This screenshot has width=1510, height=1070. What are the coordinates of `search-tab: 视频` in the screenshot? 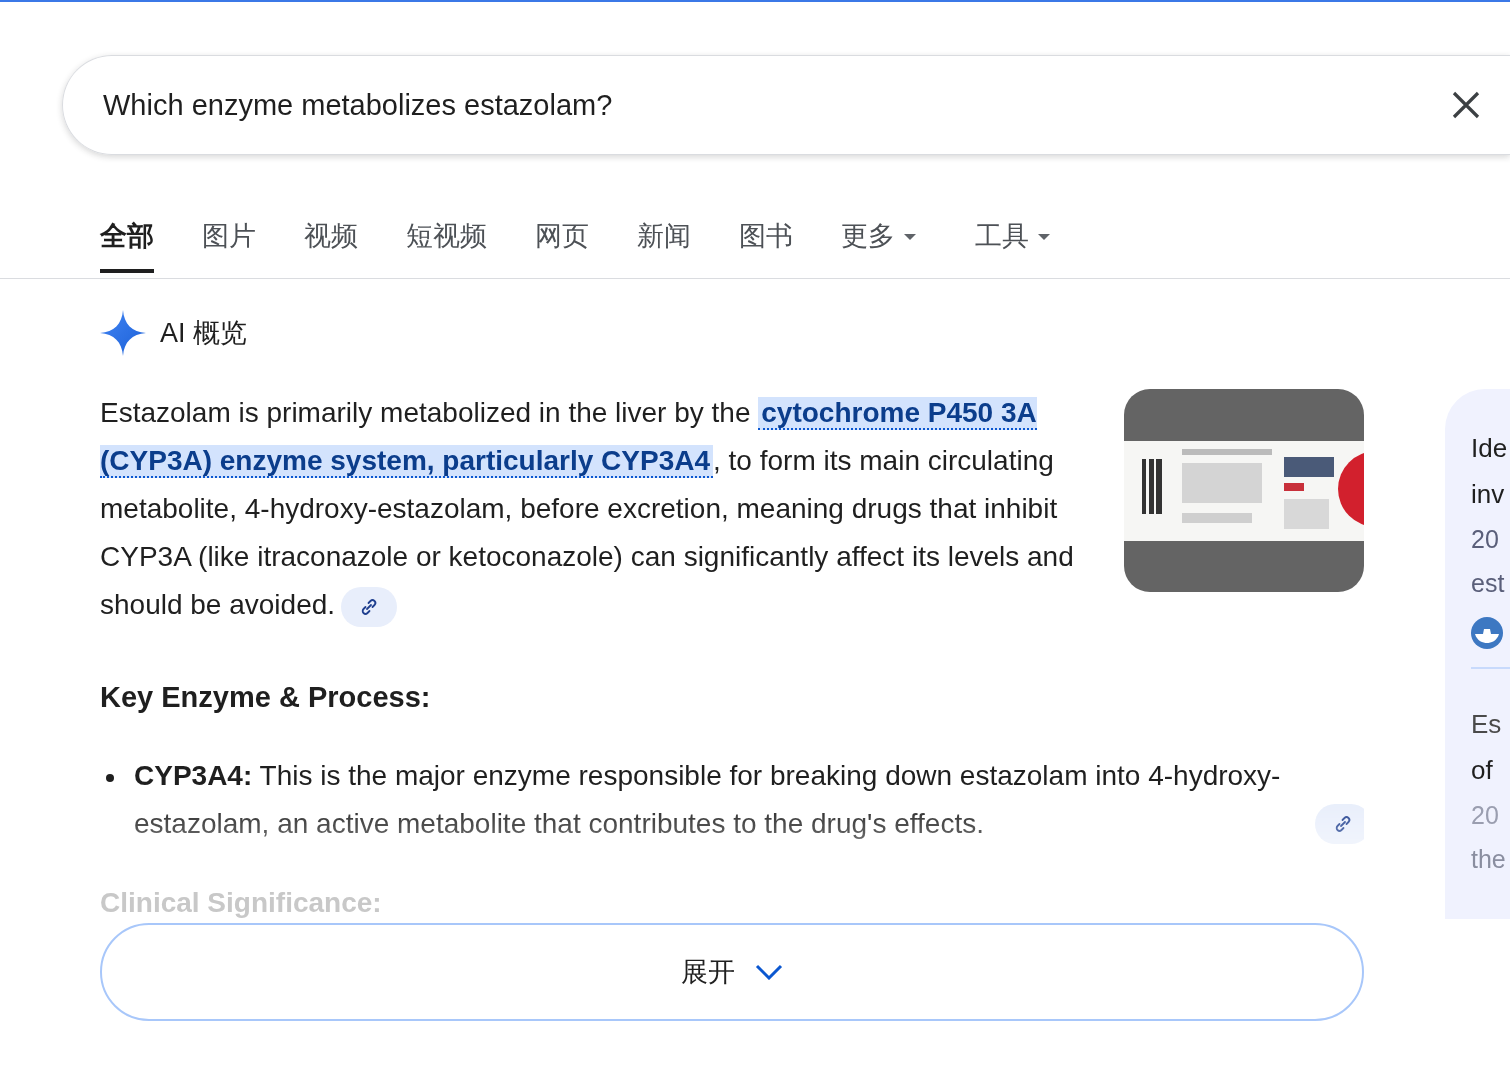 It's located at (331, 244).